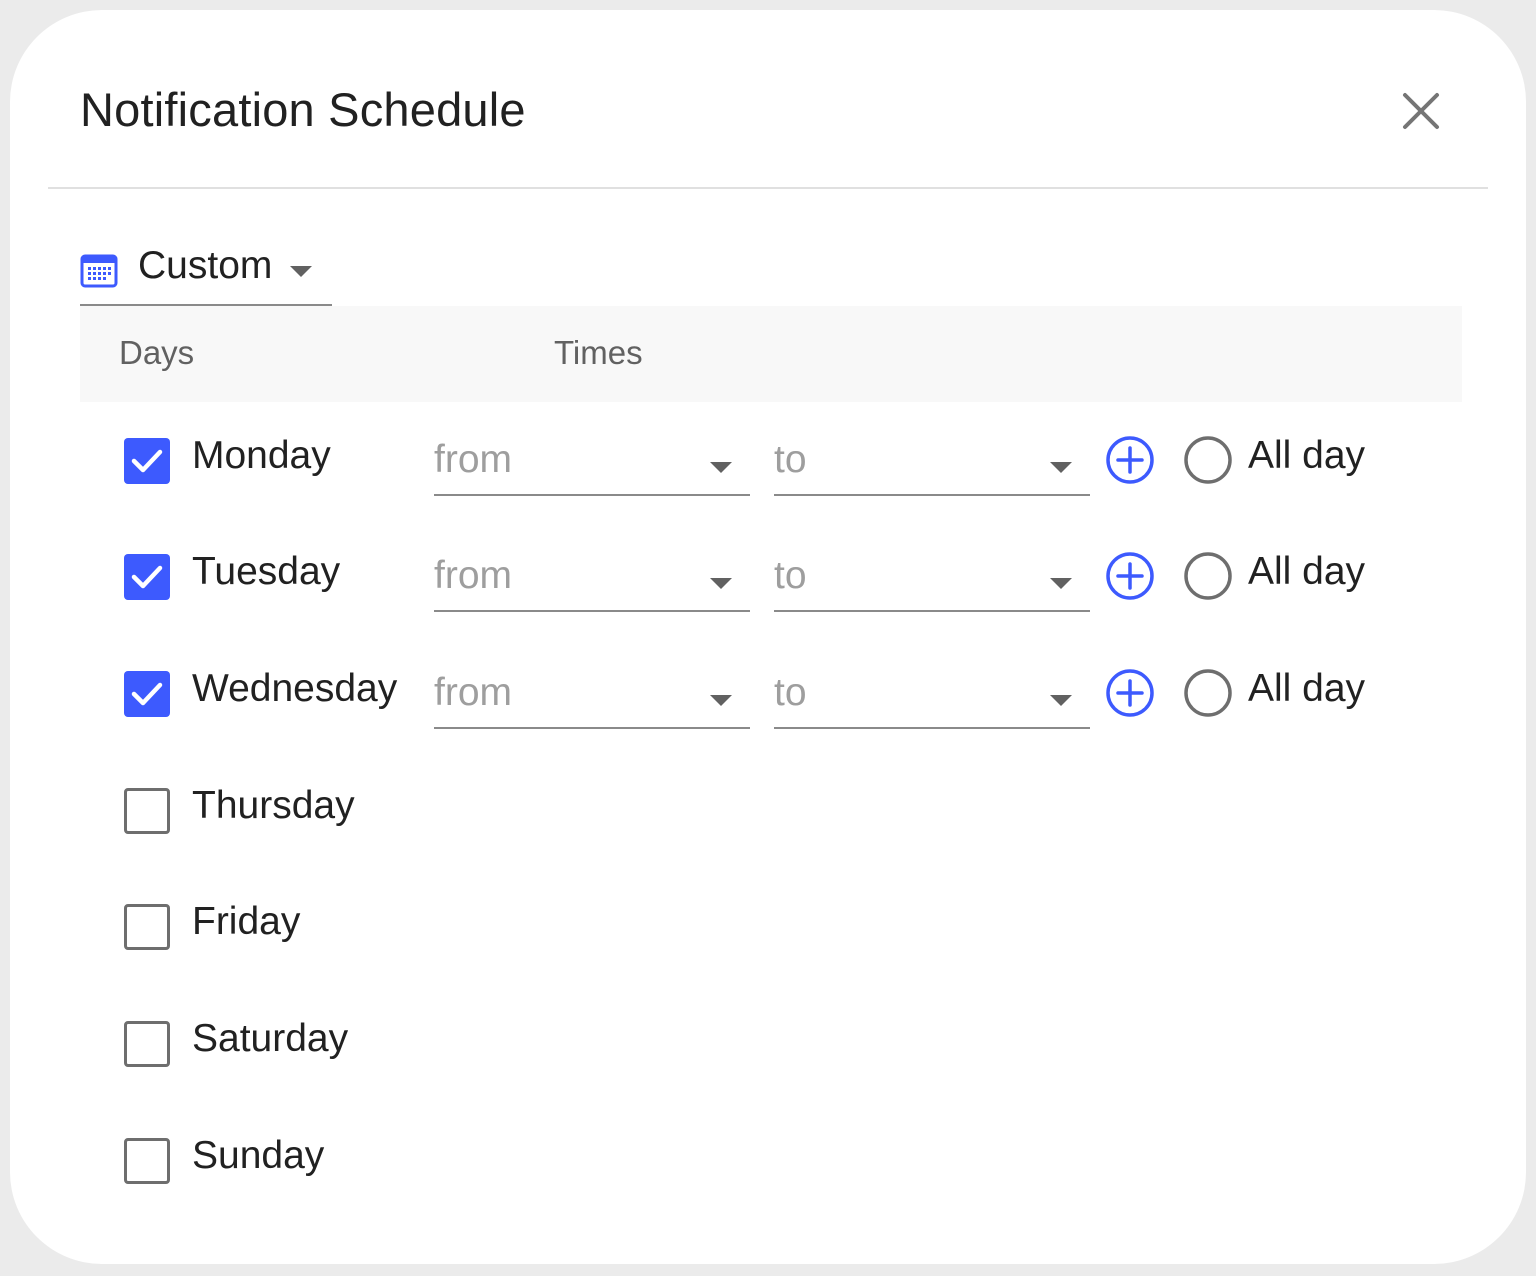  I want to click on close-button, so click(1421, 111).